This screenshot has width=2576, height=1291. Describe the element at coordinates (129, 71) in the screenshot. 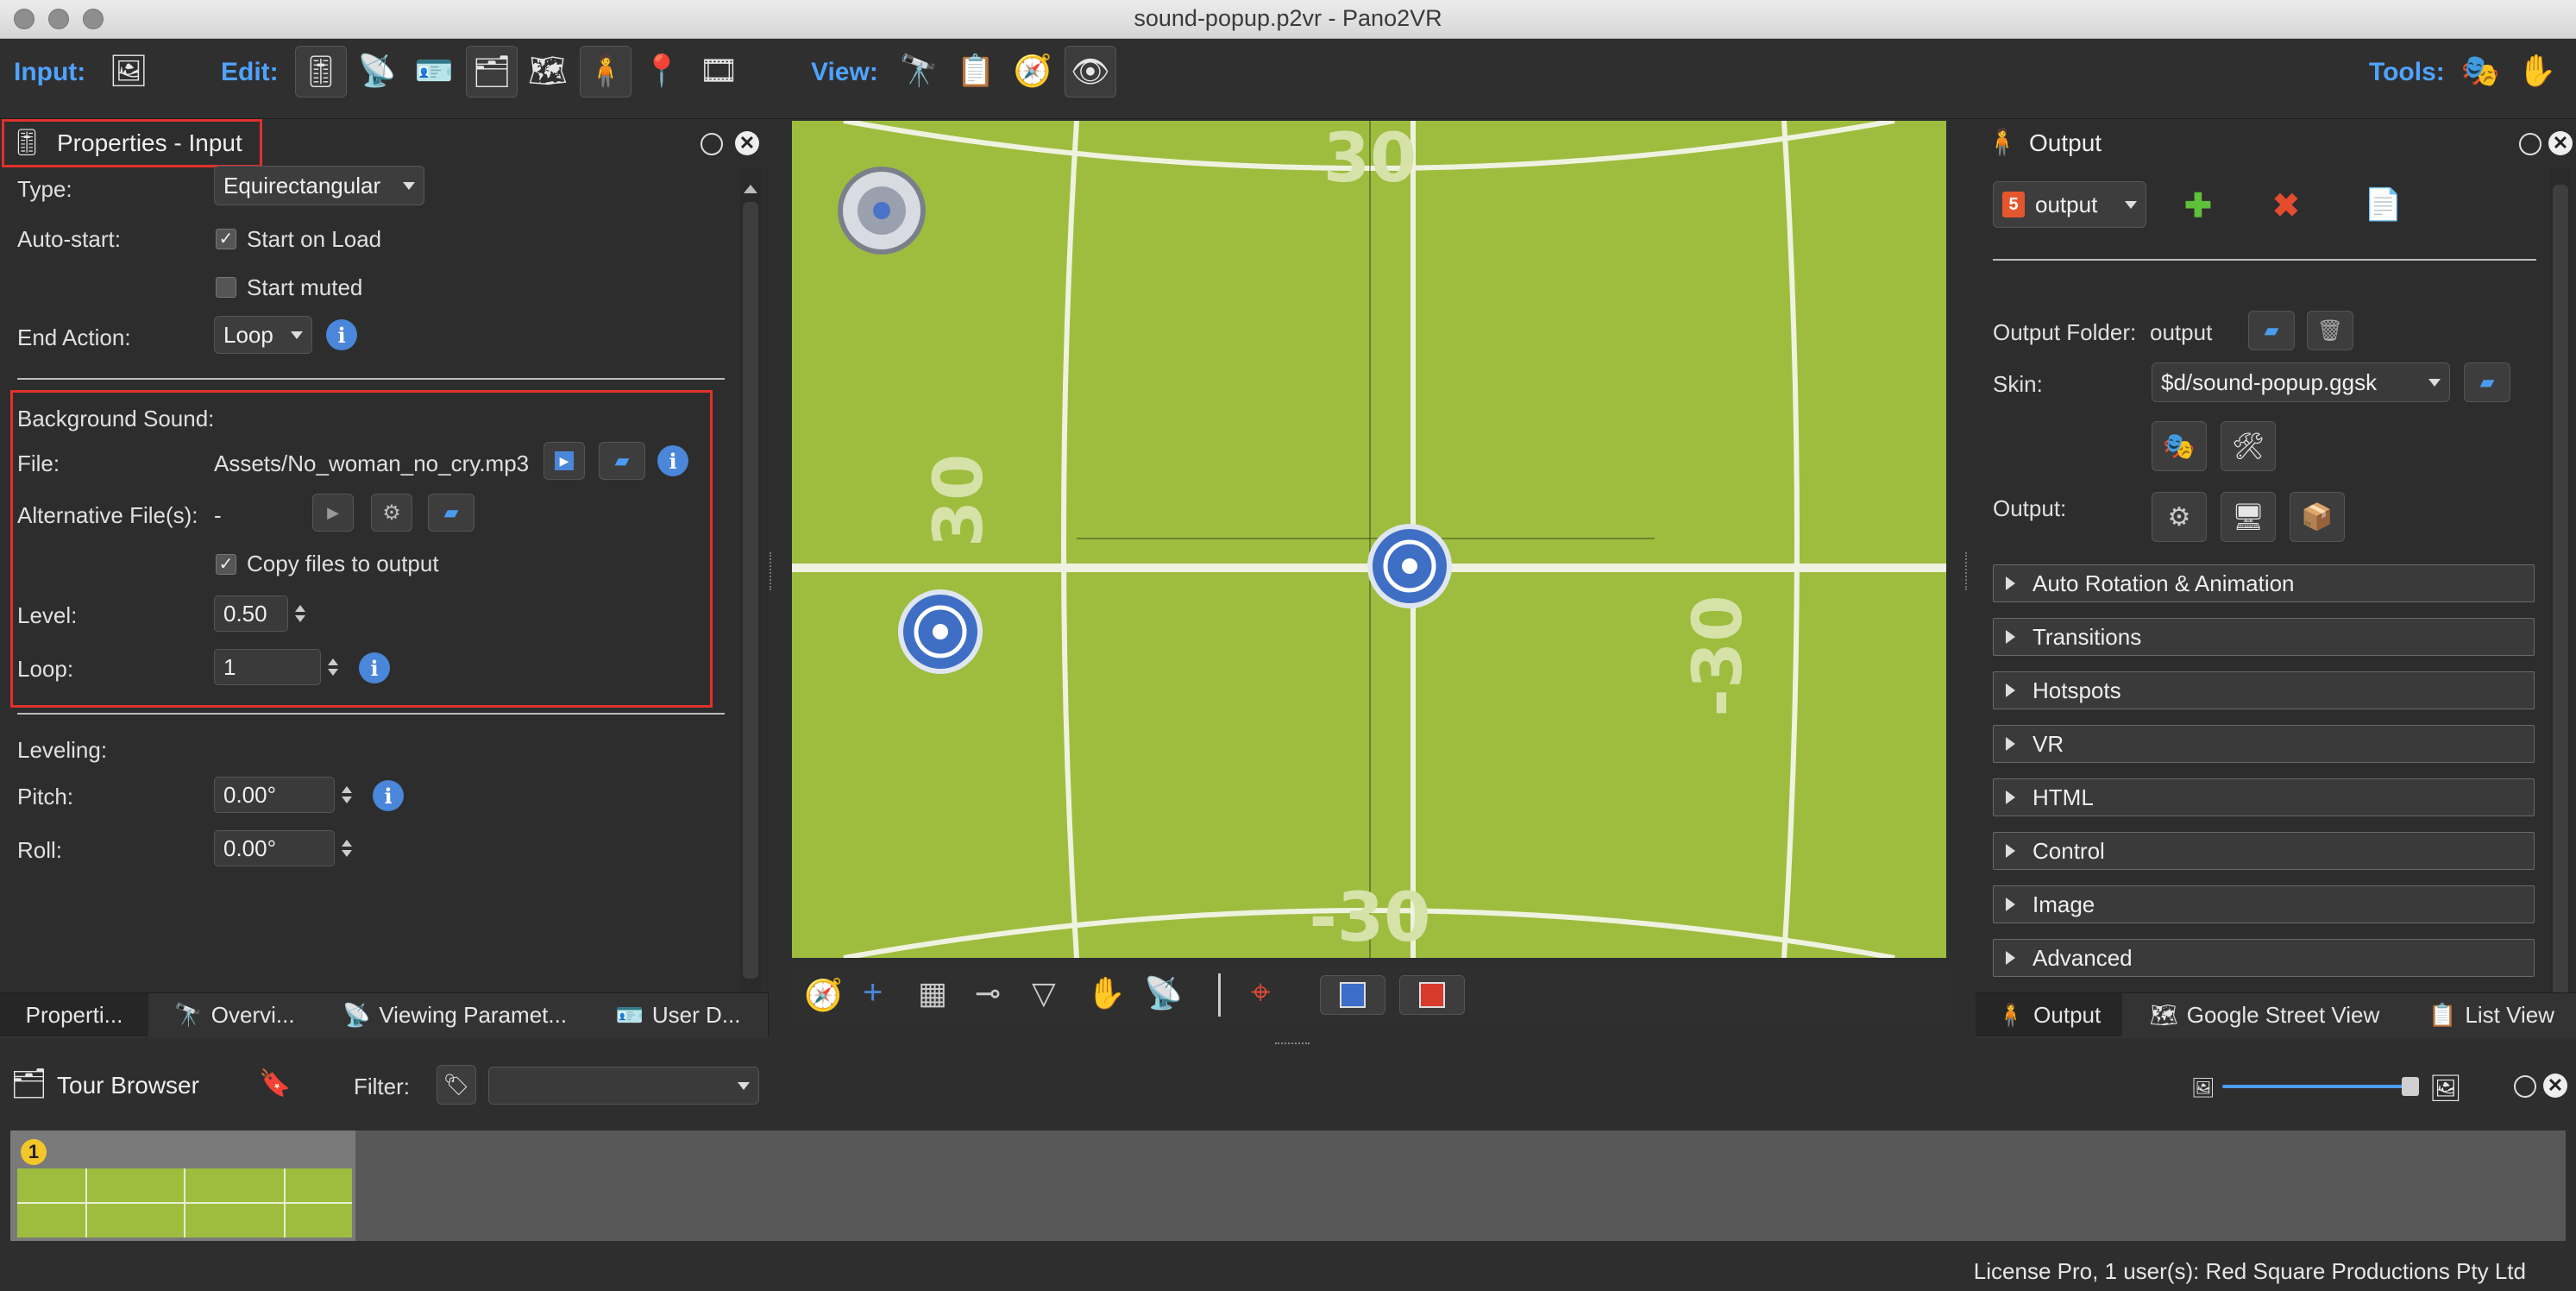

I see `add-panorama-icon: 🖼` at that location.